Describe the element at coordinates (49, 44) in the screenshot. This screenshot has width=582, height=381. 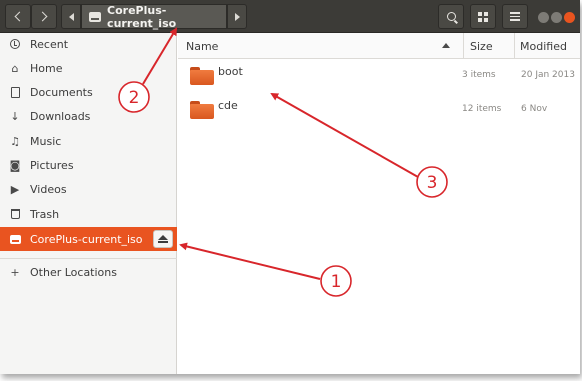
I see `sidebar-item-label: Recent` at that location.